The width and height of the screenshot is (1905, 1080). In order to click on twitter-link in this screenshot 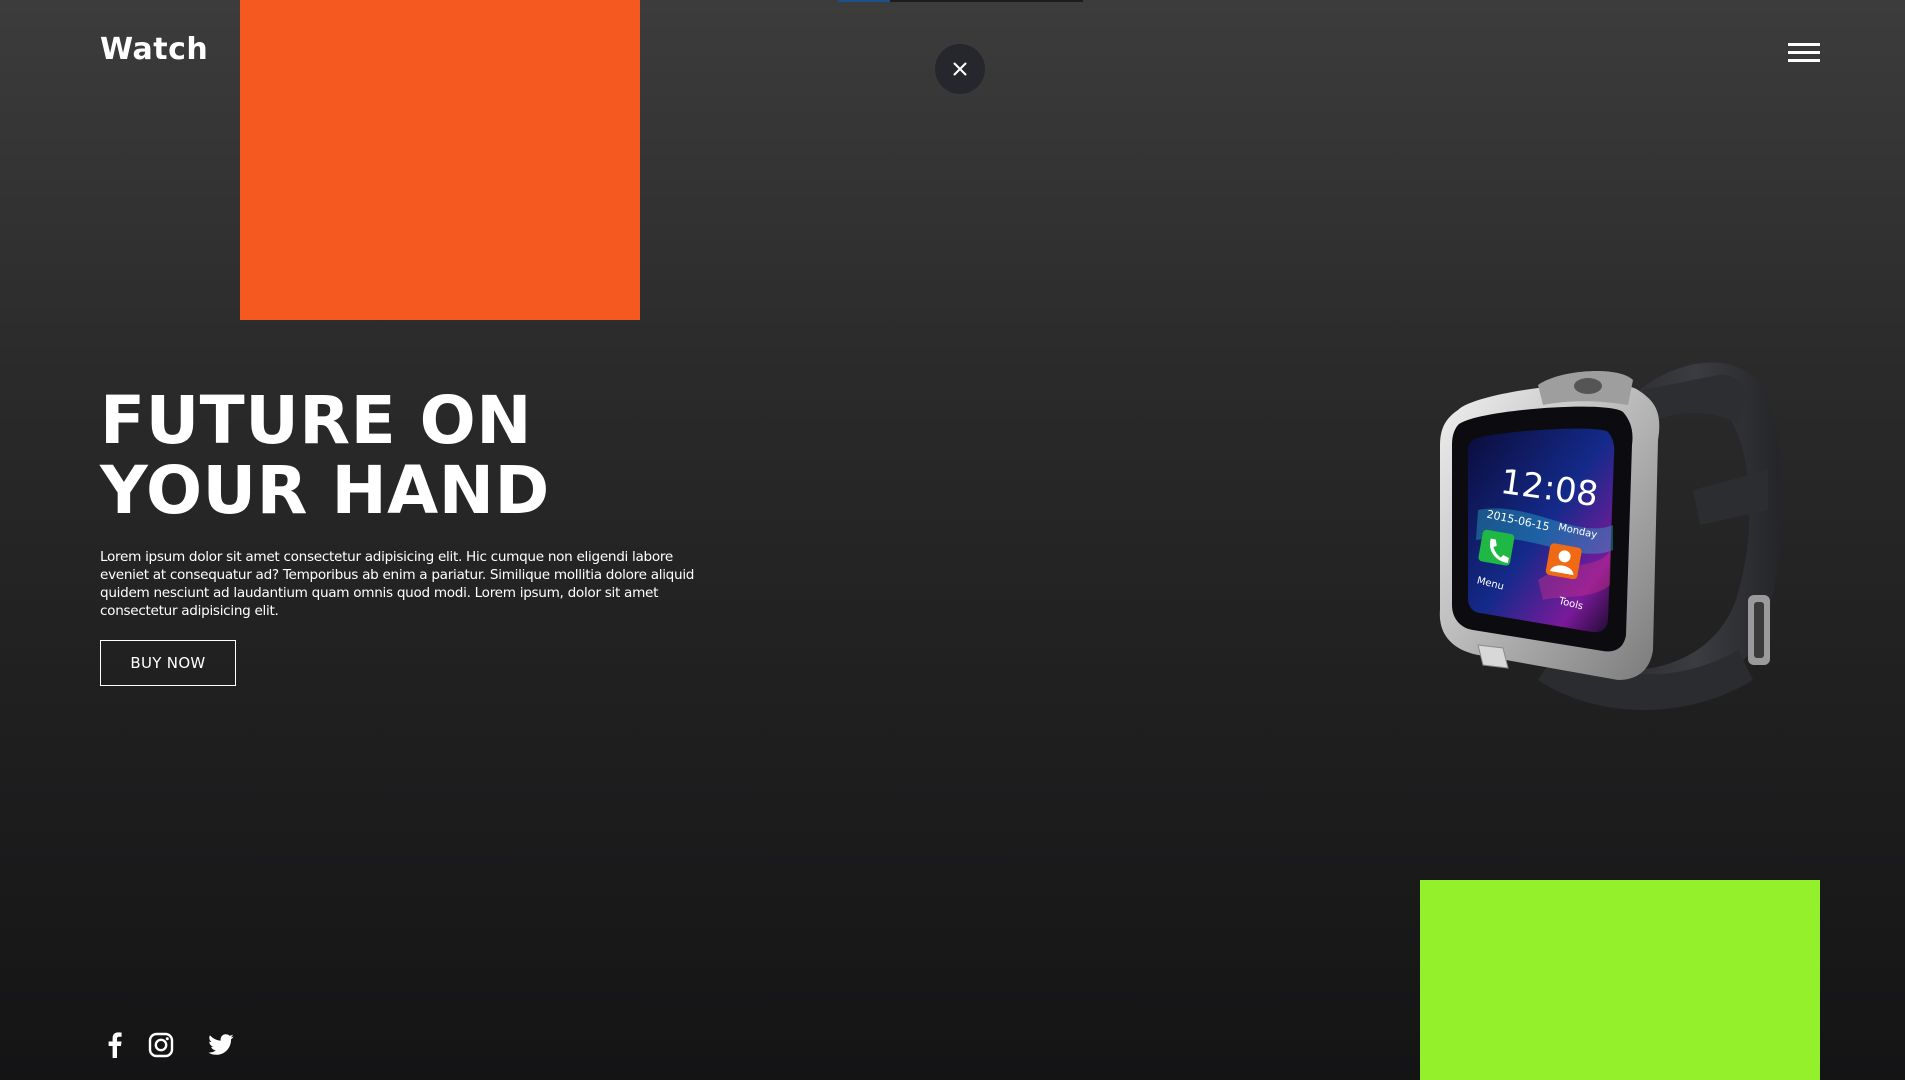, I will do `click(221, 1045)`.